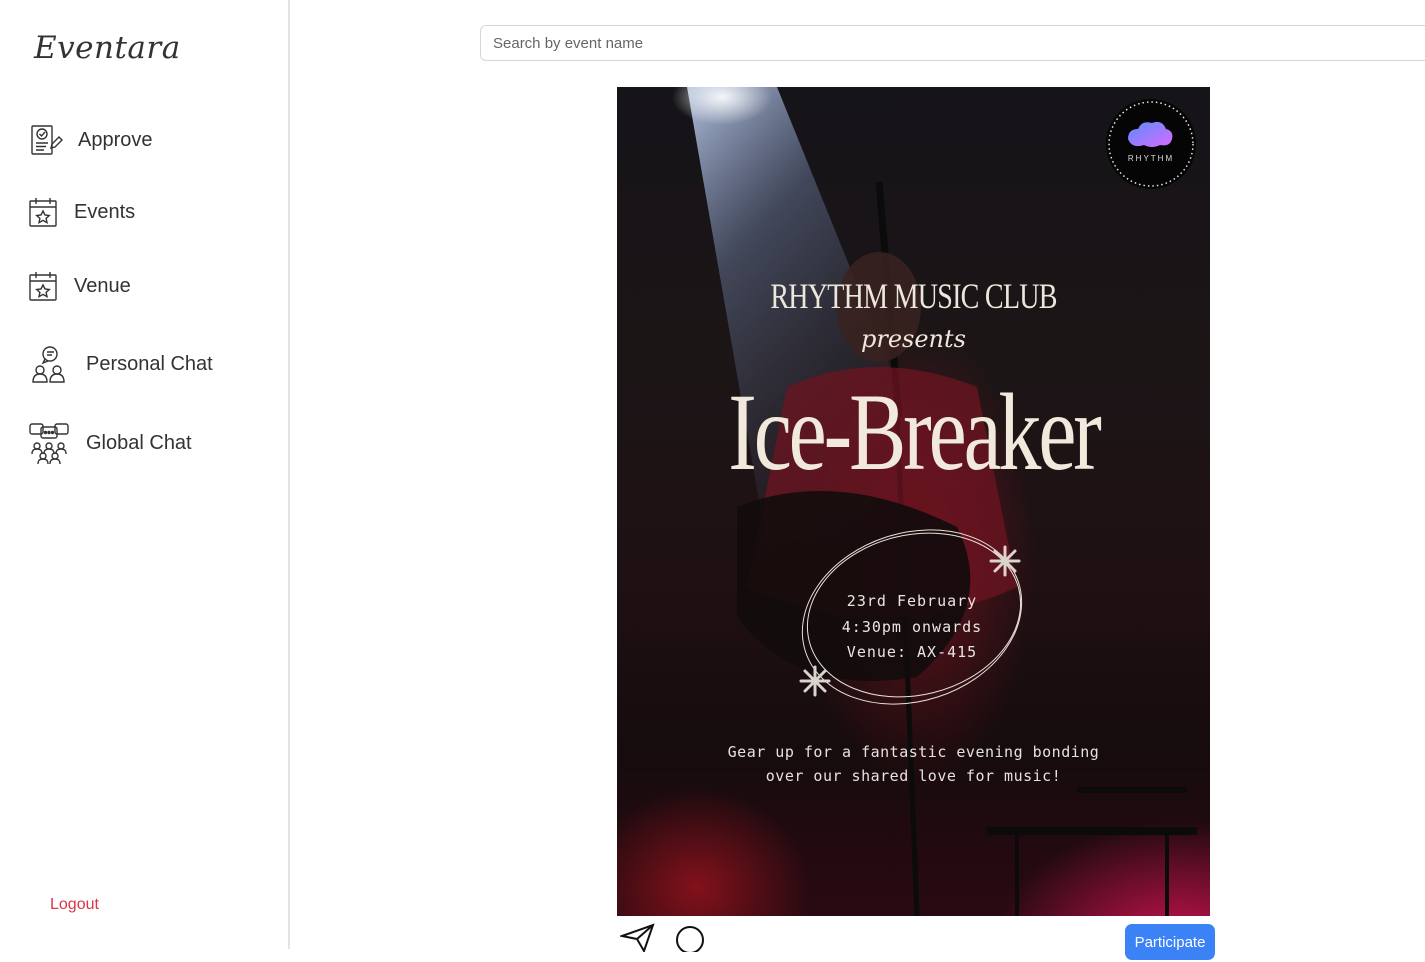  What do you see at coordinates (913, 752) in the screenshot?
I see `event-description-line: Gear up for a fantastic evening bonding` at bounding box center [913, 752].